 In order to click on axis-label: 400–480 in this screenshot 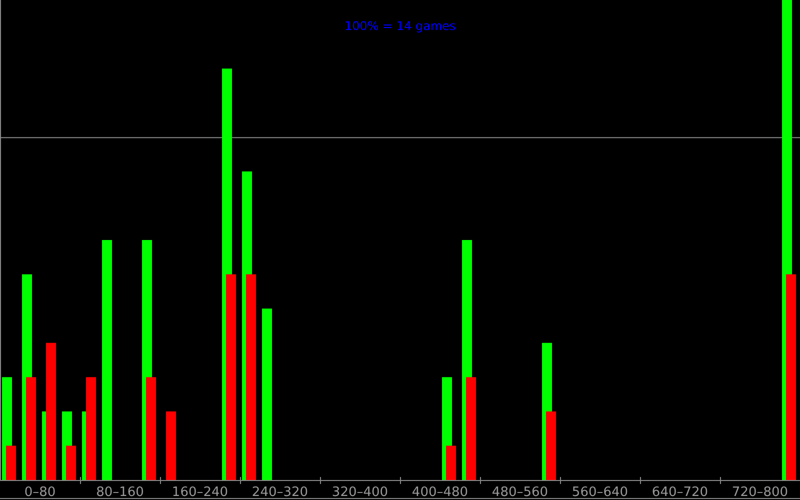, I will do `click(440, 492)`.